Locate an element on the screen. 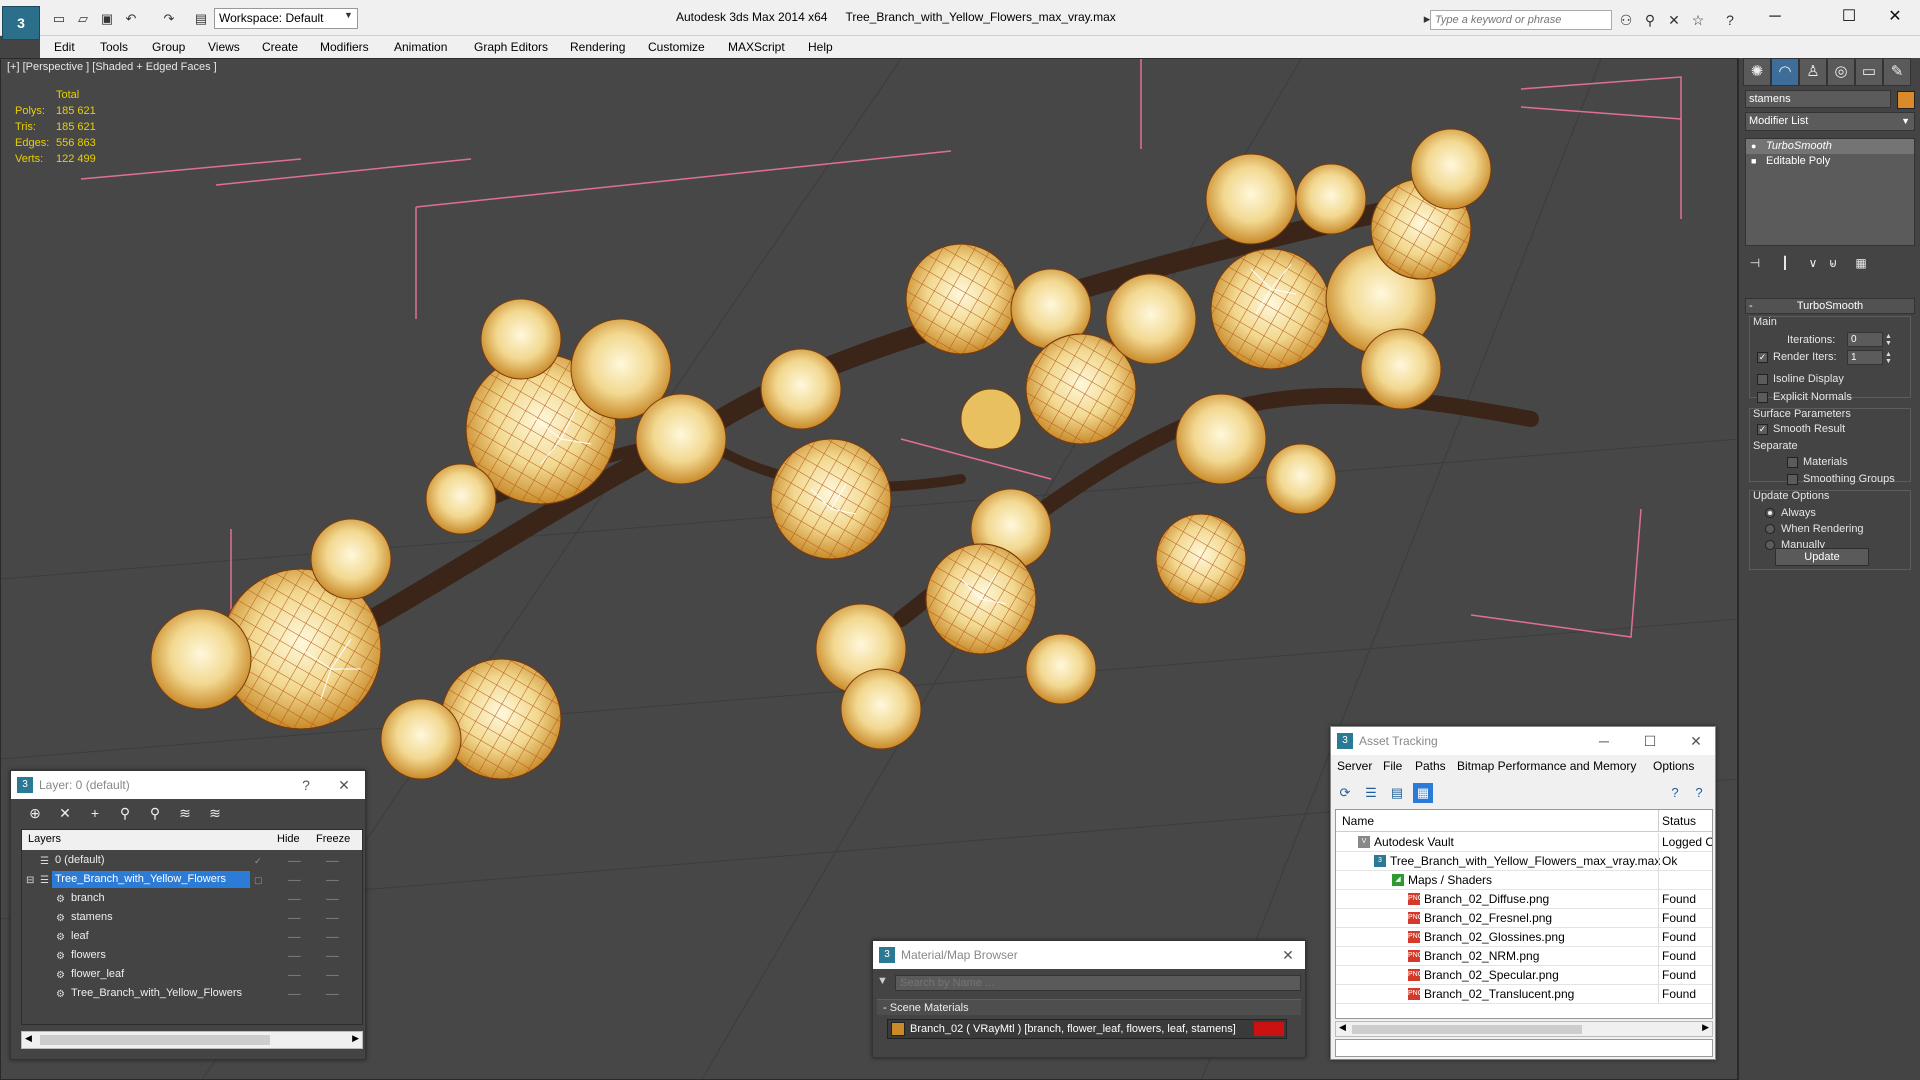 This screenshot has width=1920, height=1080. modifier-list-dropdown: Modifier List ▼ is located at coordinates (1830, 121).